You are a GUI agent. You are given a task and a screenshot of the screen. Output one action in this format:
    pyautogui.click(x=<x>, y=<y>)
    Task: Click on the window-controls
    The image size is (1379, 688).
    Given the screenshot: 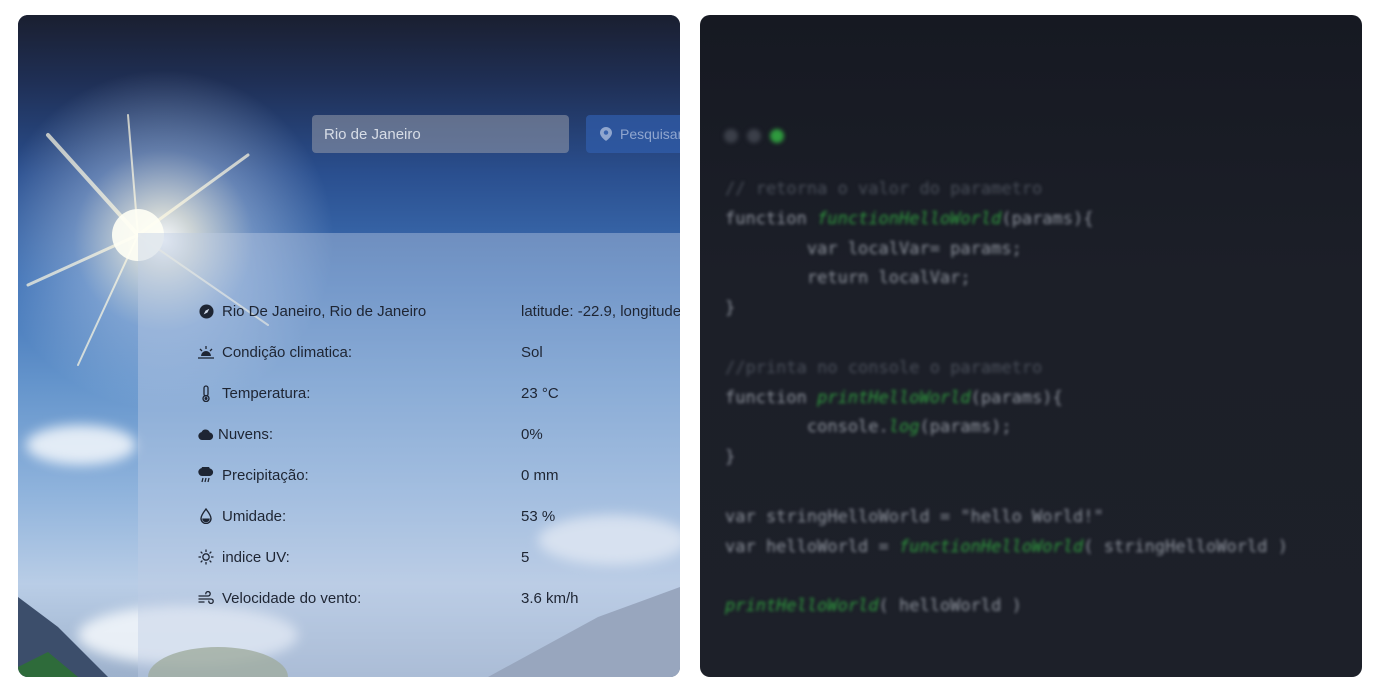 What is the action you would take?
    pyautogui.click(x=754, y=136)
    